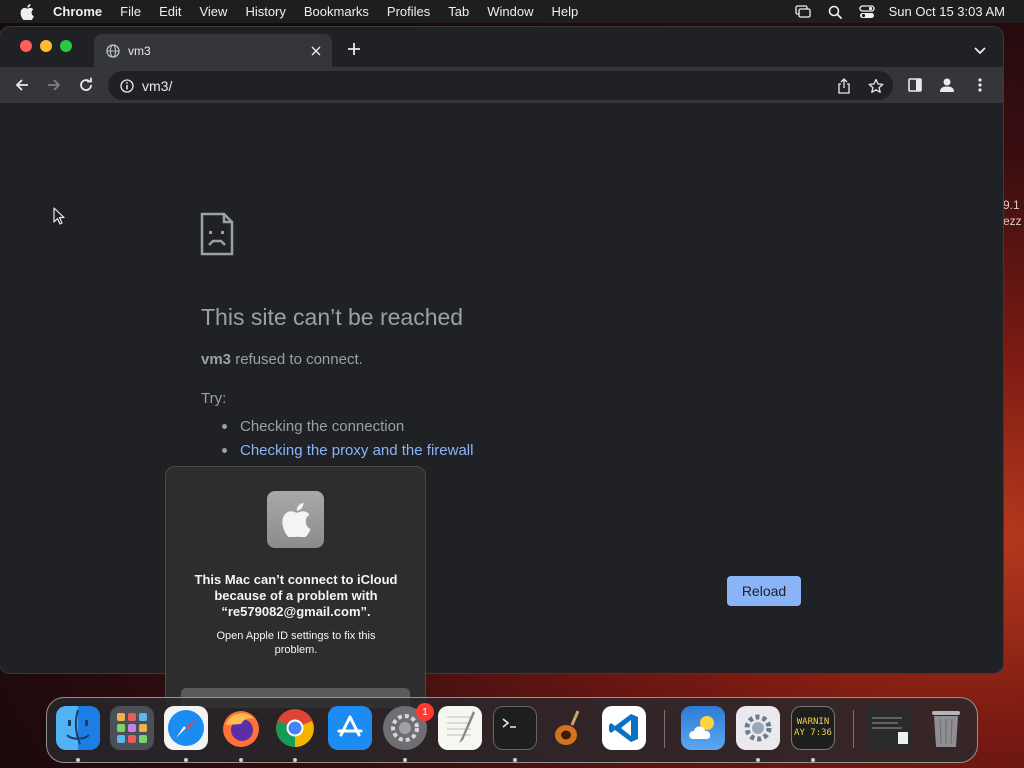 Image resolution: width=1024 pixels, height=768 pixels. What do you see at coordinates (844, 86) in the screenshot?
I see `share-icon` at bounding box center [844, 86].